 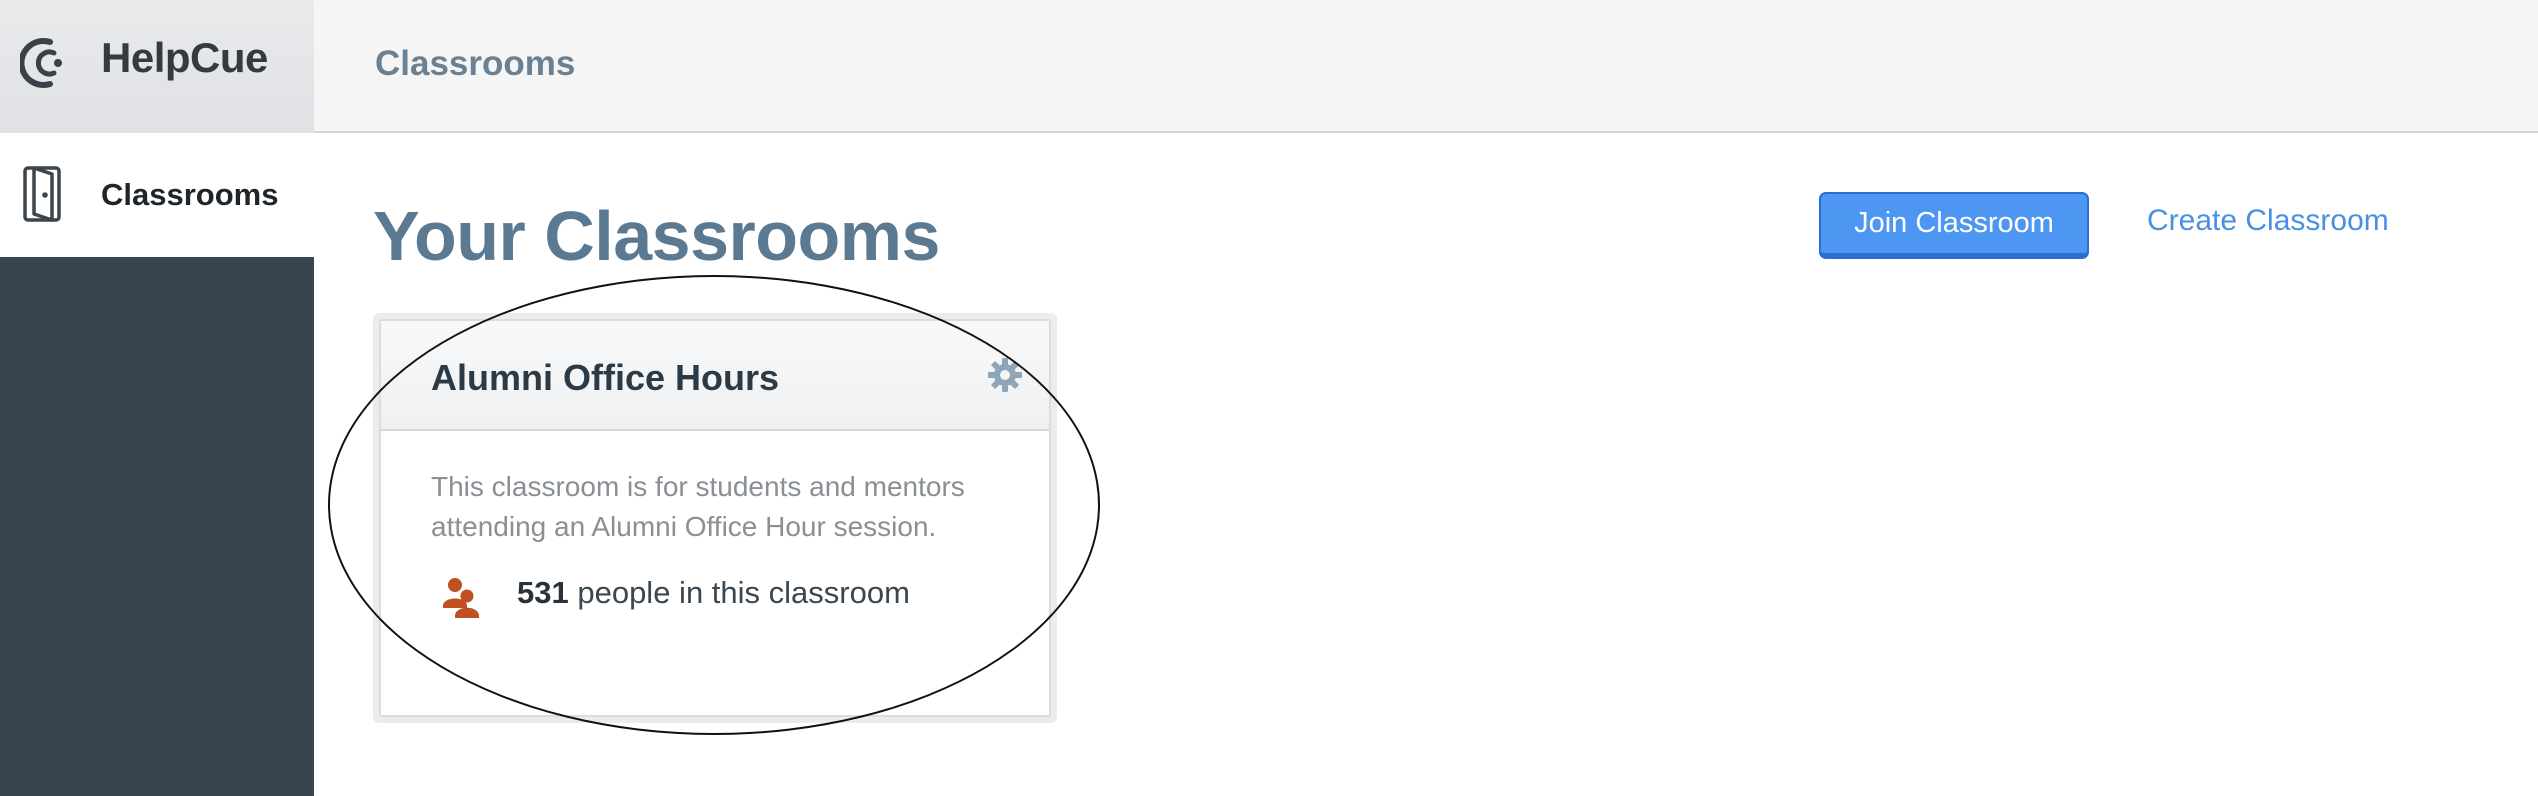 I want to click on page-title: Your Classrooms, so click(x=656, y=236).